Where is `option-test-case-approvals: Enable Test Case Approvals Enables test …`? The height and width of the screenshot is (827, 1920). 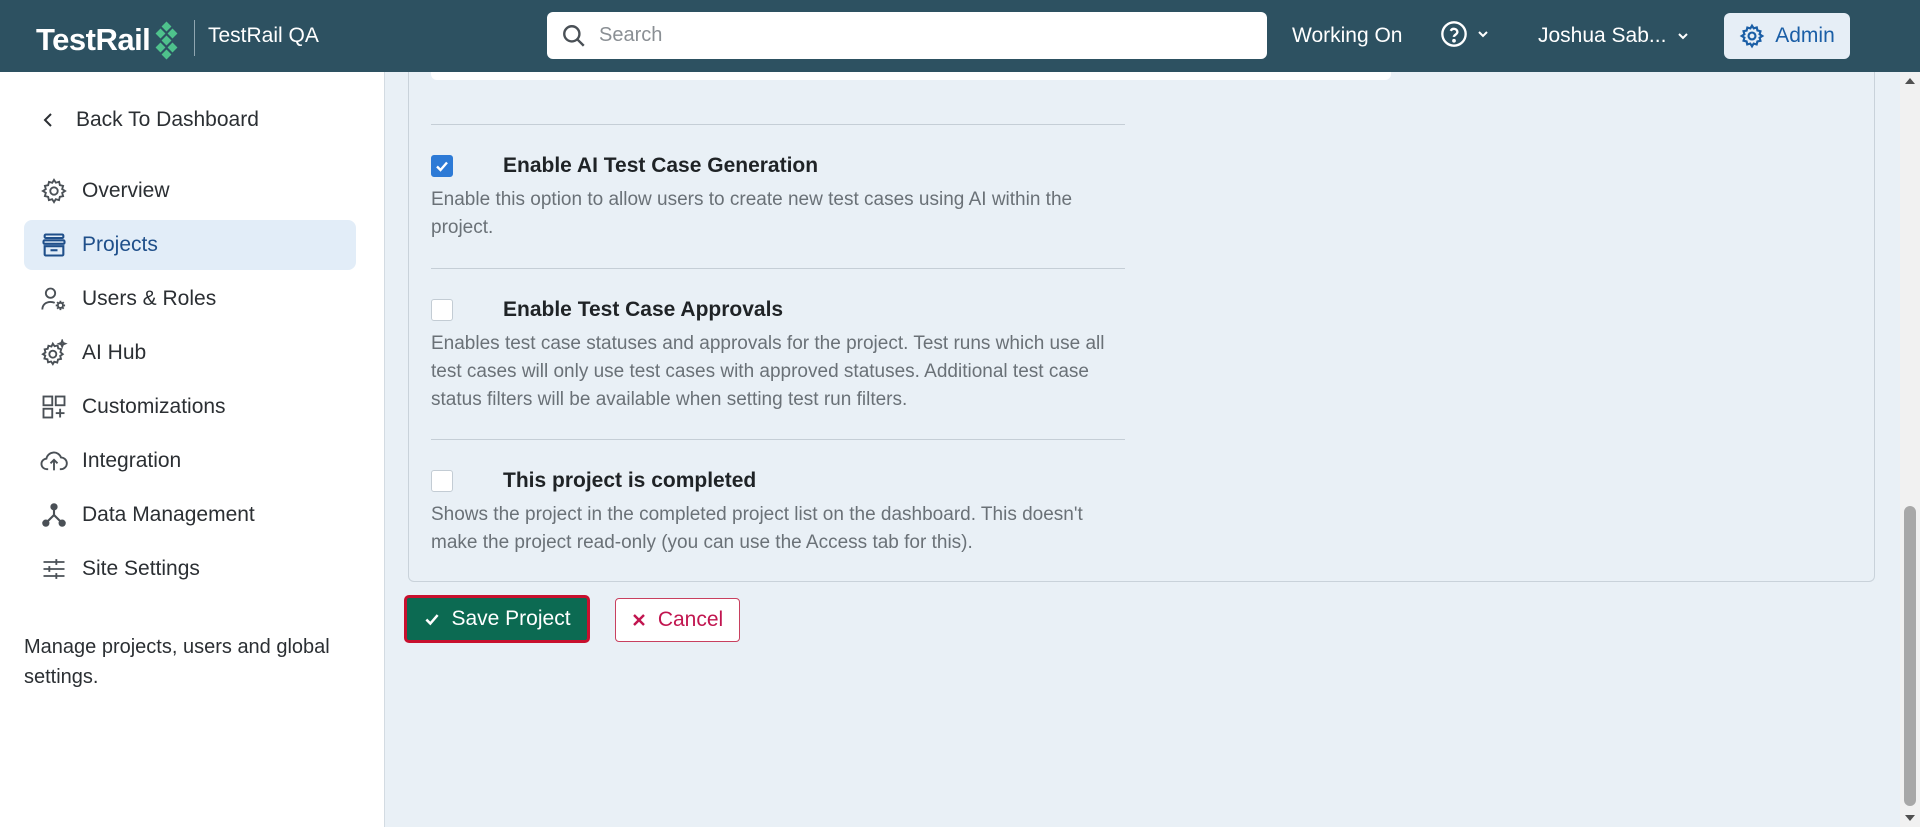
option-test-case-approvals: Enable Test Case Approvals Enables test … is located at coordinates (781, 356).